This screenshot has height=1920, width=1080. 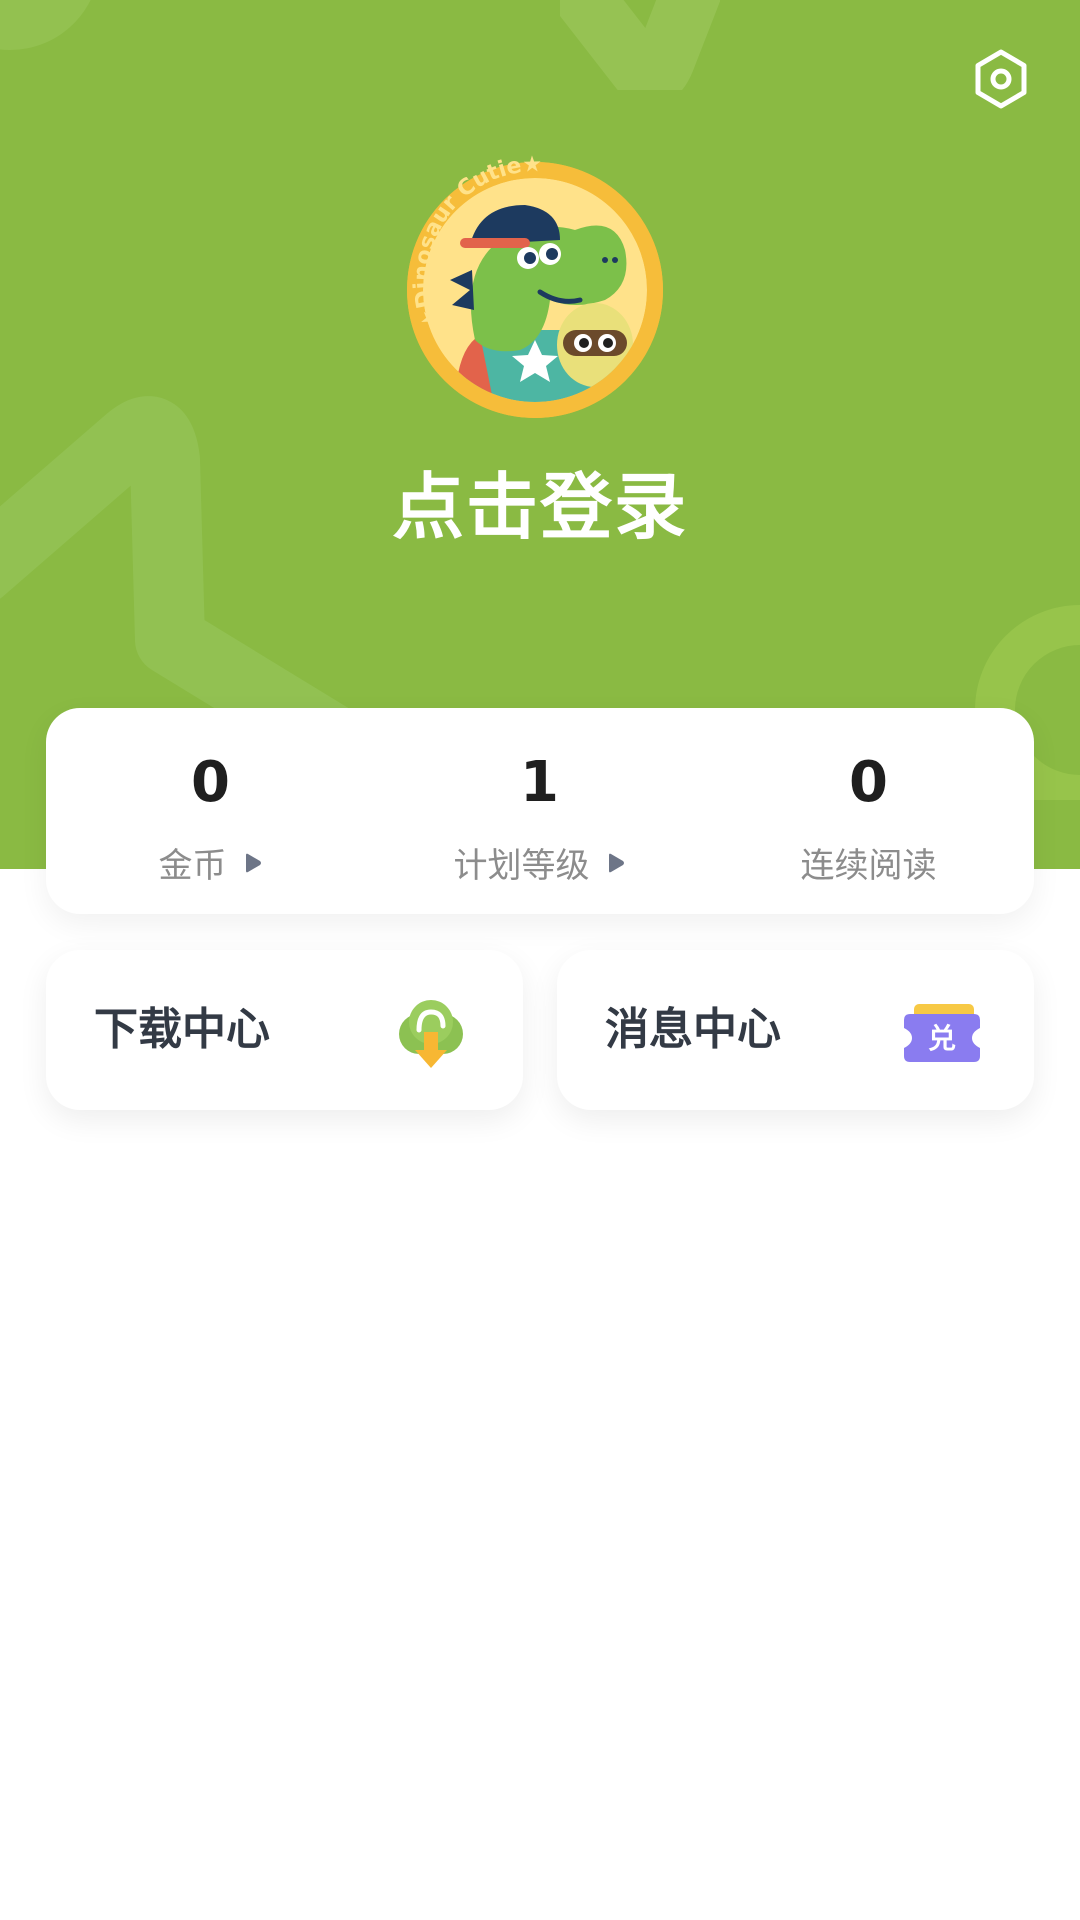 I want to click on settings-button, so click(x=1001, y=79).